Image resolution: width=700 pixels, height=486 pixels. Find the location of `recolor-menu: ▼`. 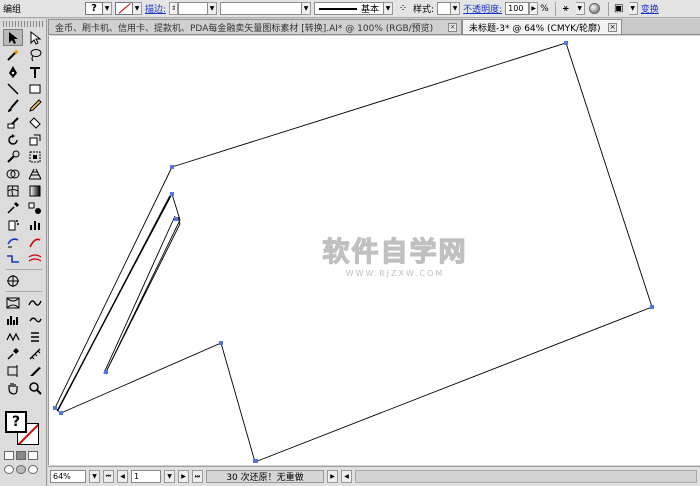

recolor-menu: ▼ is located at coordinates (580, 9).